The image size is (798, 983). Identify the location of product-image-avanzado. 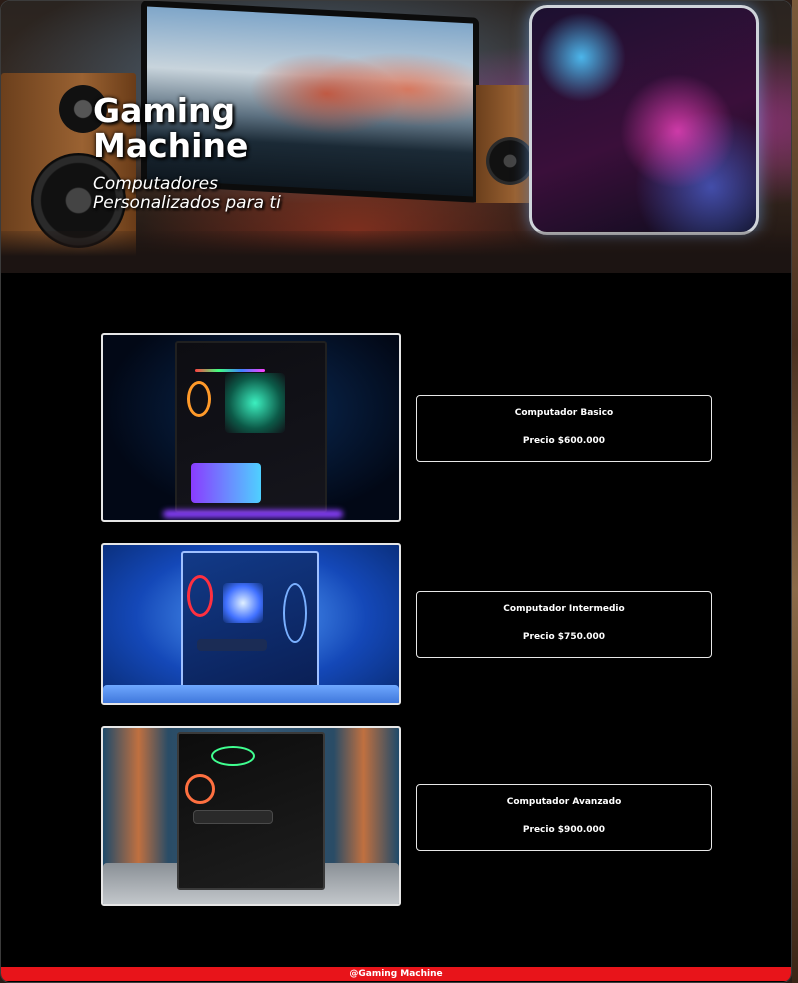
(251, 816).